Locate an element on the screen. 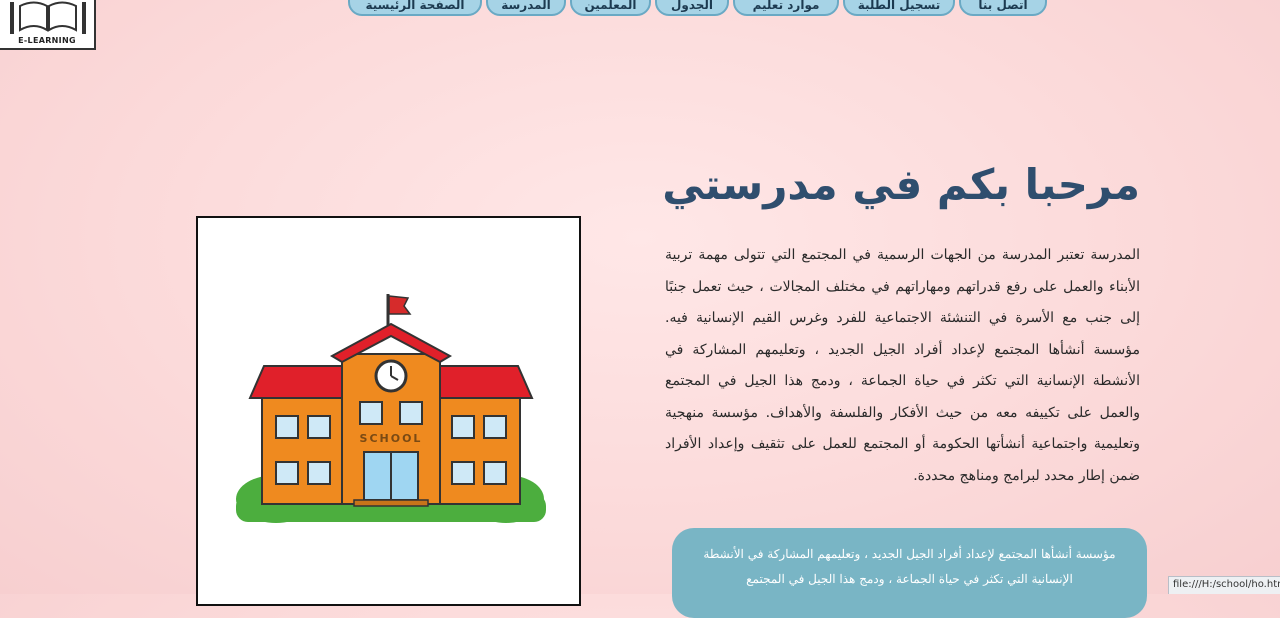 The image size is (1280, 618). school-sign-text: SCHOOL is located at coordinates (391, 438).